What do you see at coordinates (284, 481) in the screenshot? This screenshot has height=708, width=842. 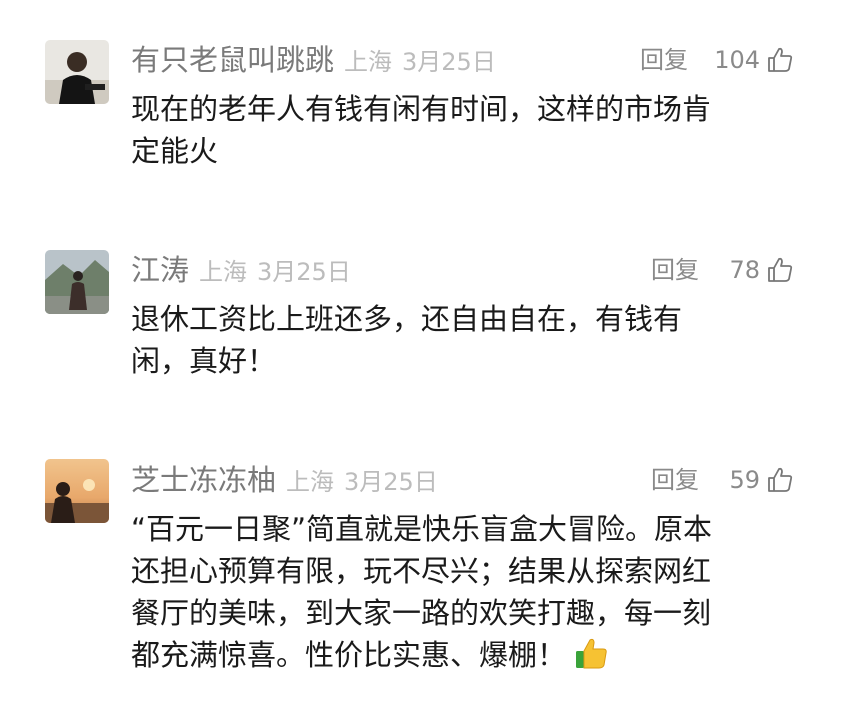 I see `username: 芝士冻冻柚 上海 3月25日` at bounding box center [284, 481].